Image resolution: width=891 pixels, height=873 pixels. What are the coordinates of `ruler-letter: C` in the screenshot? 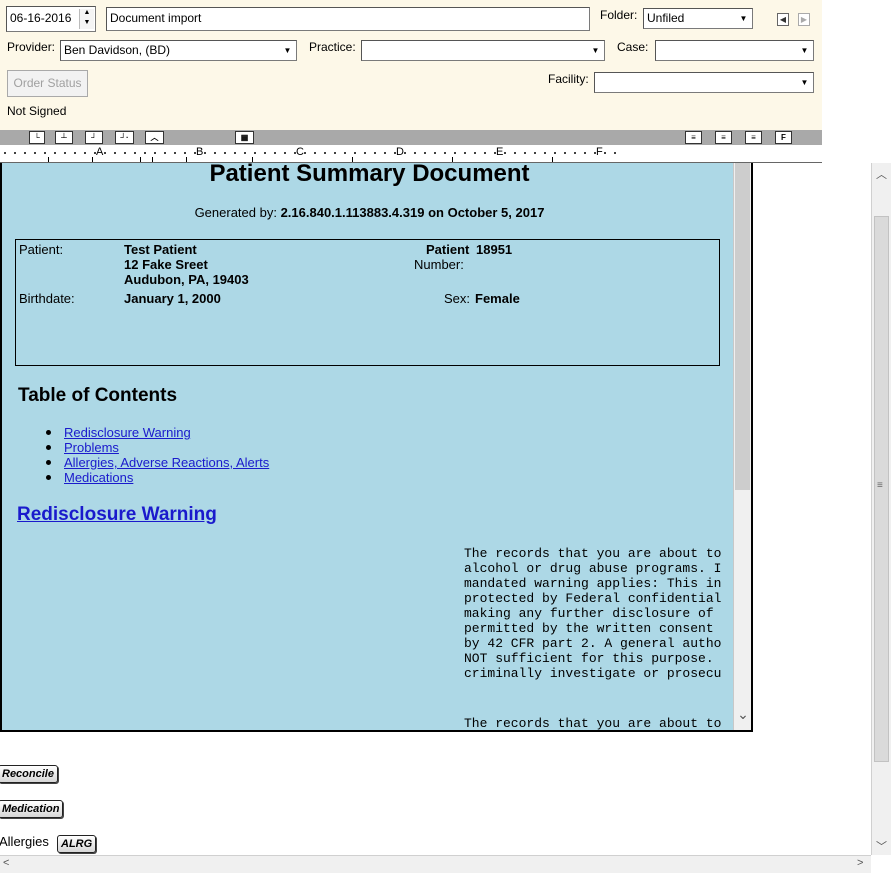 It's located at (300, 152).